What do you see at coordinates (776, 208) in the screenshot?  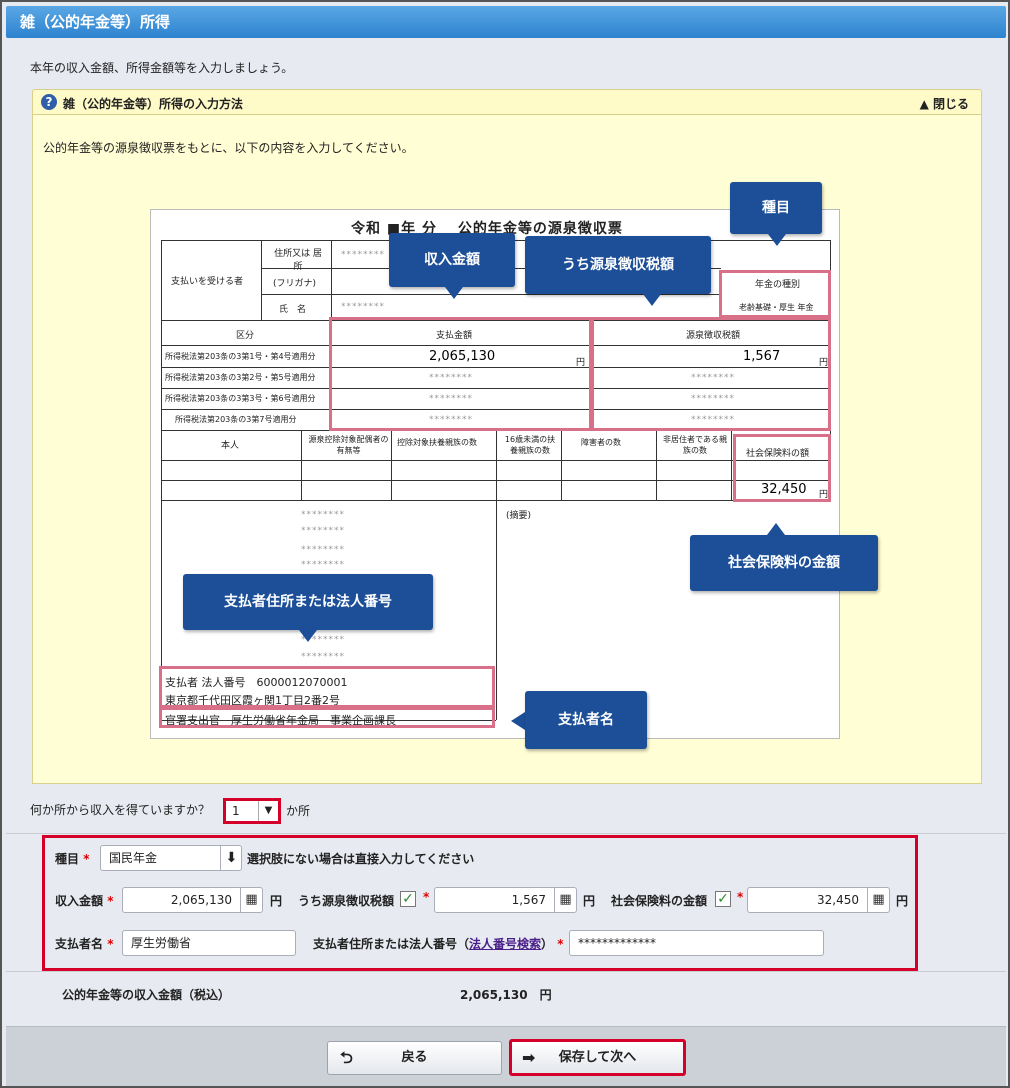 I see `callout-type: 種目` at bounding box center [776, 208].